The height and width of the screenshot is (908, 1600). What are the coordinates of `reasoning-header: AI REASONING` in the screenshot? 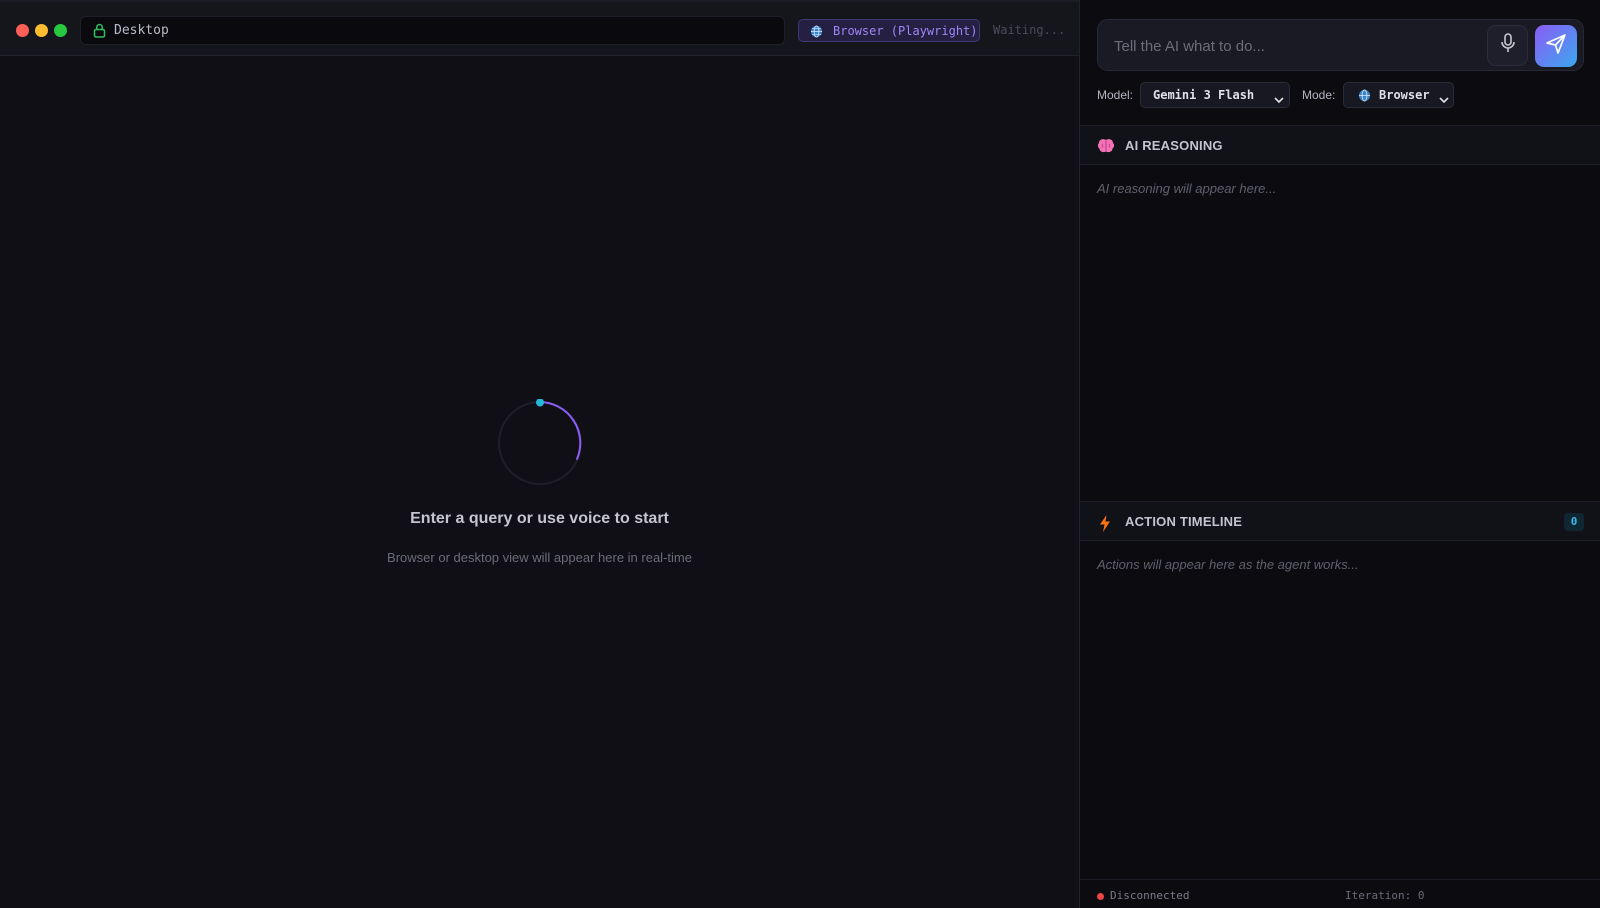 It's located at (1340, 145).